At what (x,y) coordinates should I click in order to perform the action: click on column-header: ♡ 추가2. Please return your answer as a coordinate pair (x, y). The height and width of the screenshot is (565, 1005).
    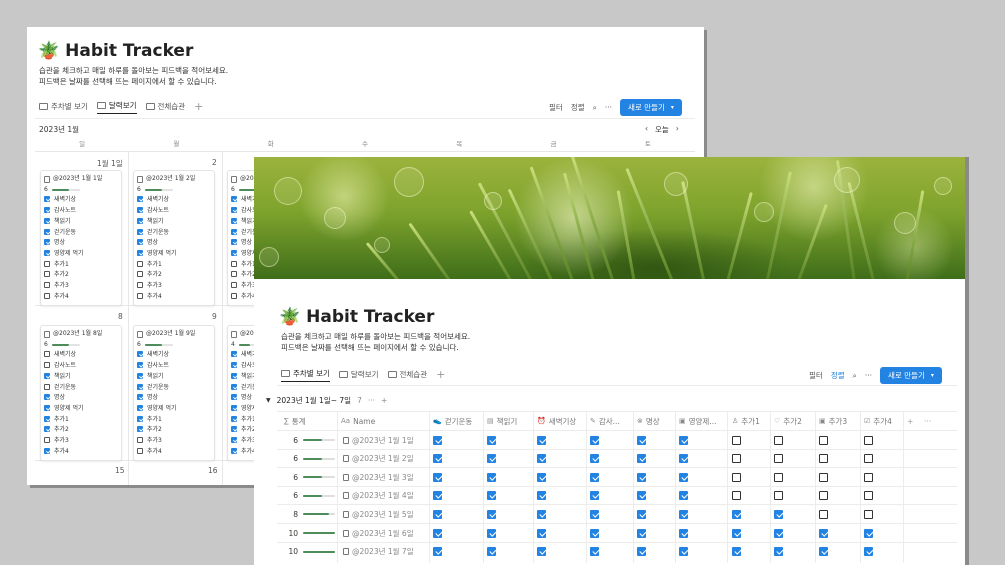
    Looking at the image, I should click on (788, 421).